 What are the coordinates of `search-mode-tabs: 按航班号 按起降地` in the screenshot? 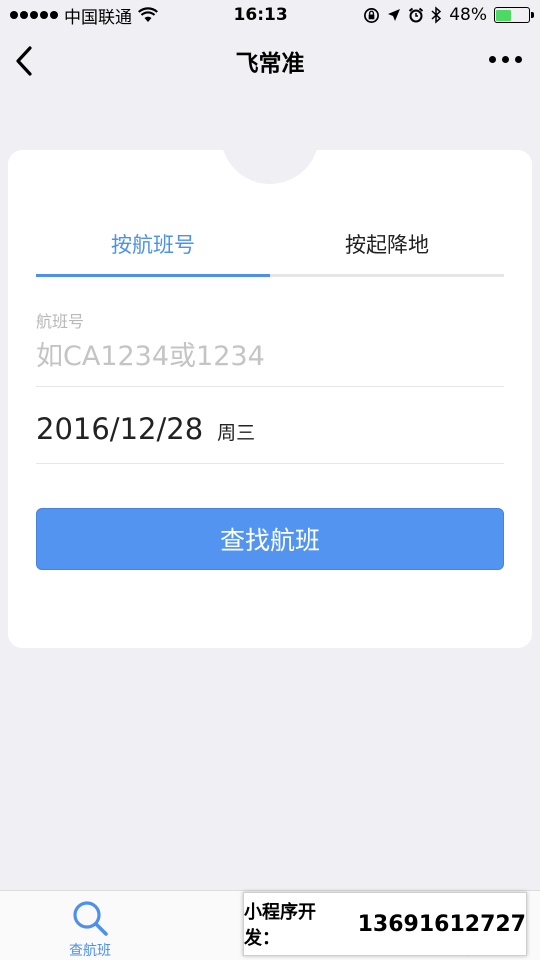 It's located at (270, 244).